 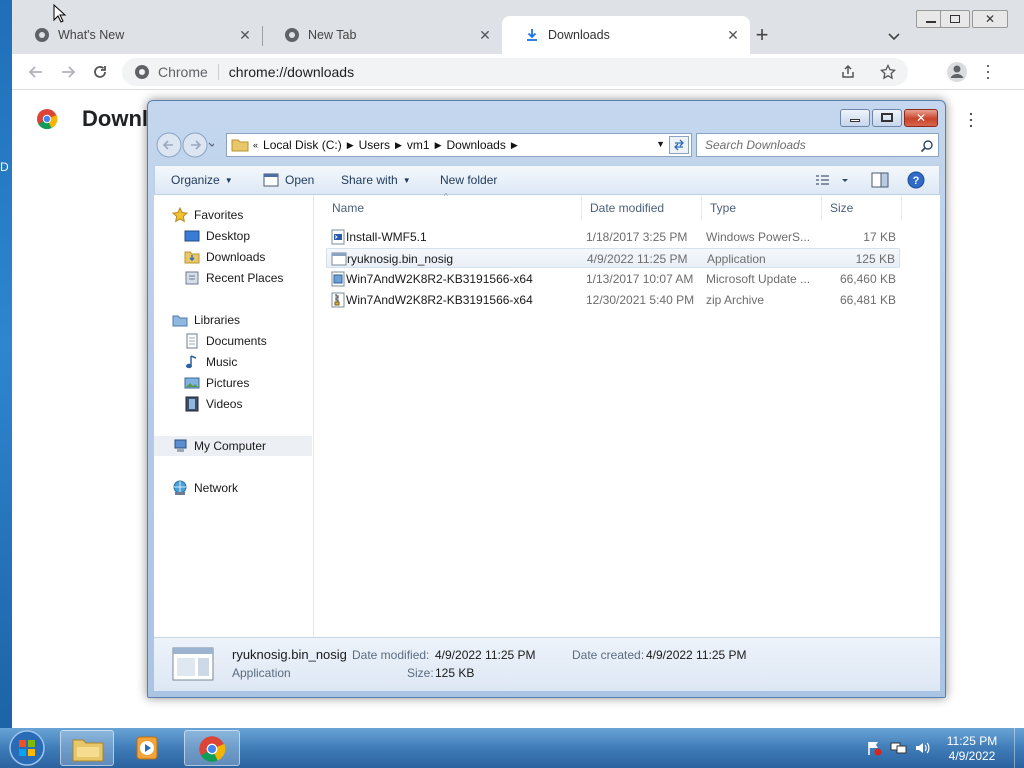 I want to click on taskbar-media-player-button, so click(x=149, y=748).